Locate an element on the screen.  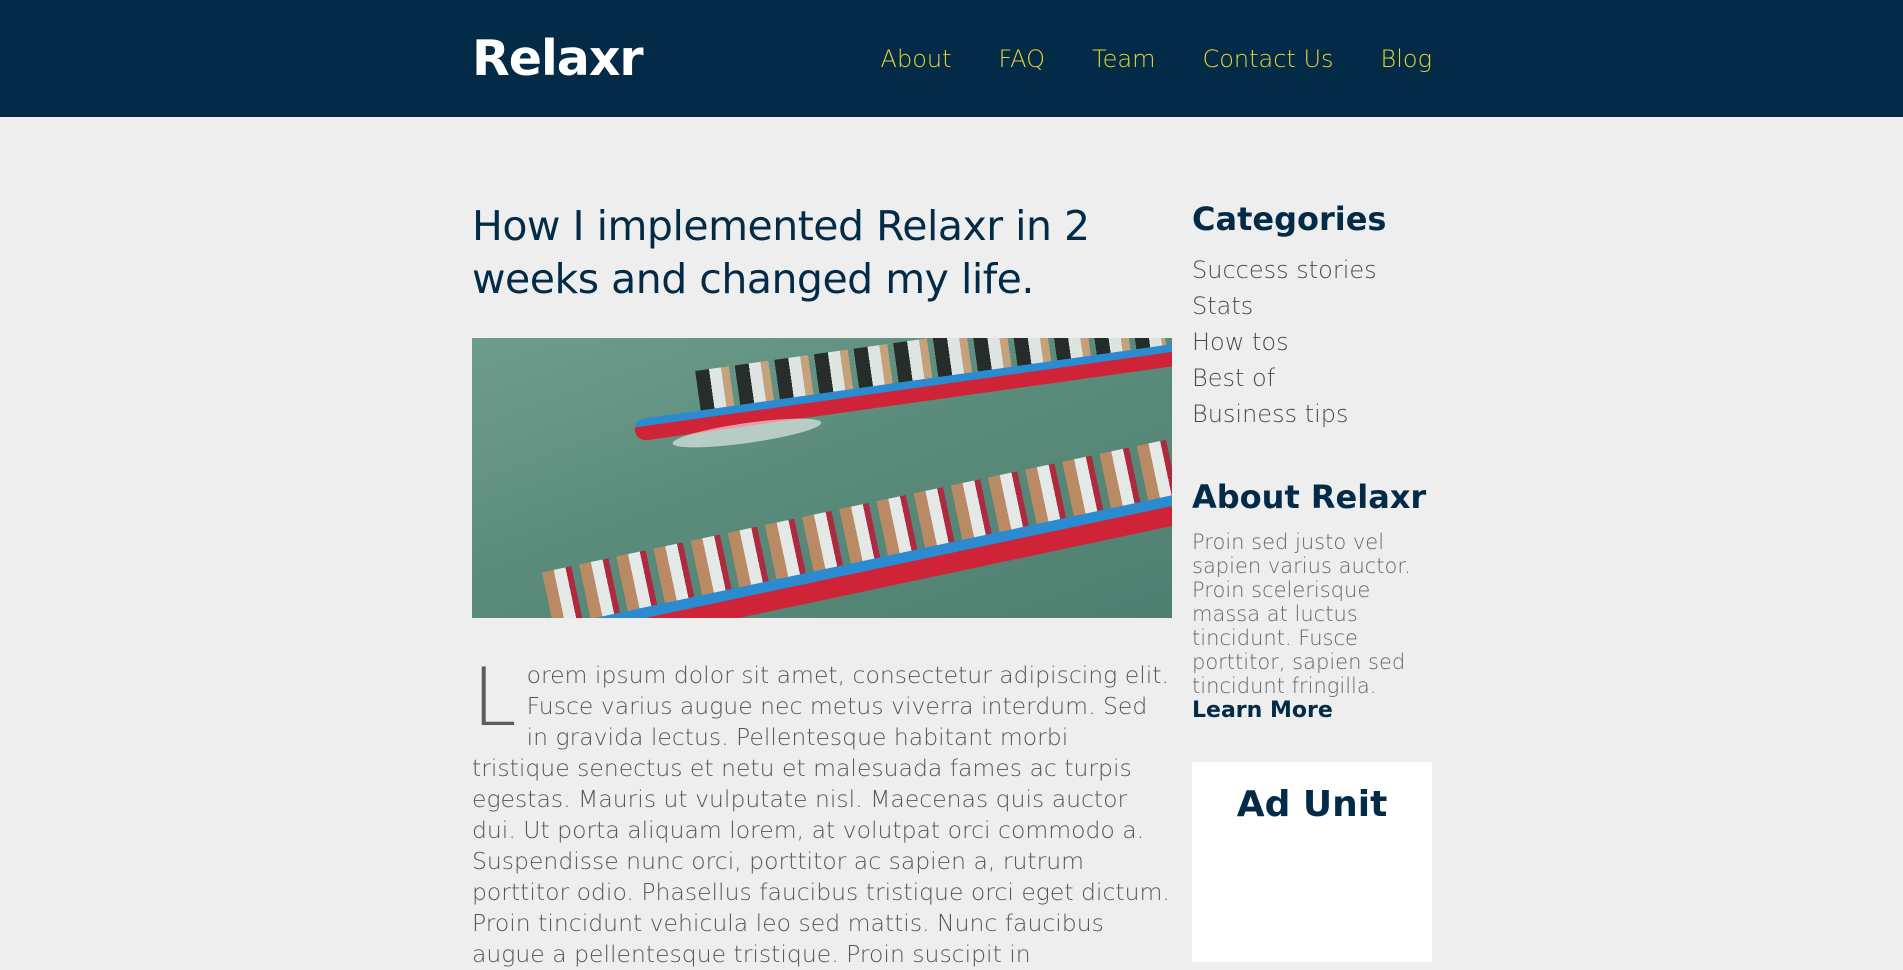
ad-unit: Ad Unit is located at coordinates (1312, 862).